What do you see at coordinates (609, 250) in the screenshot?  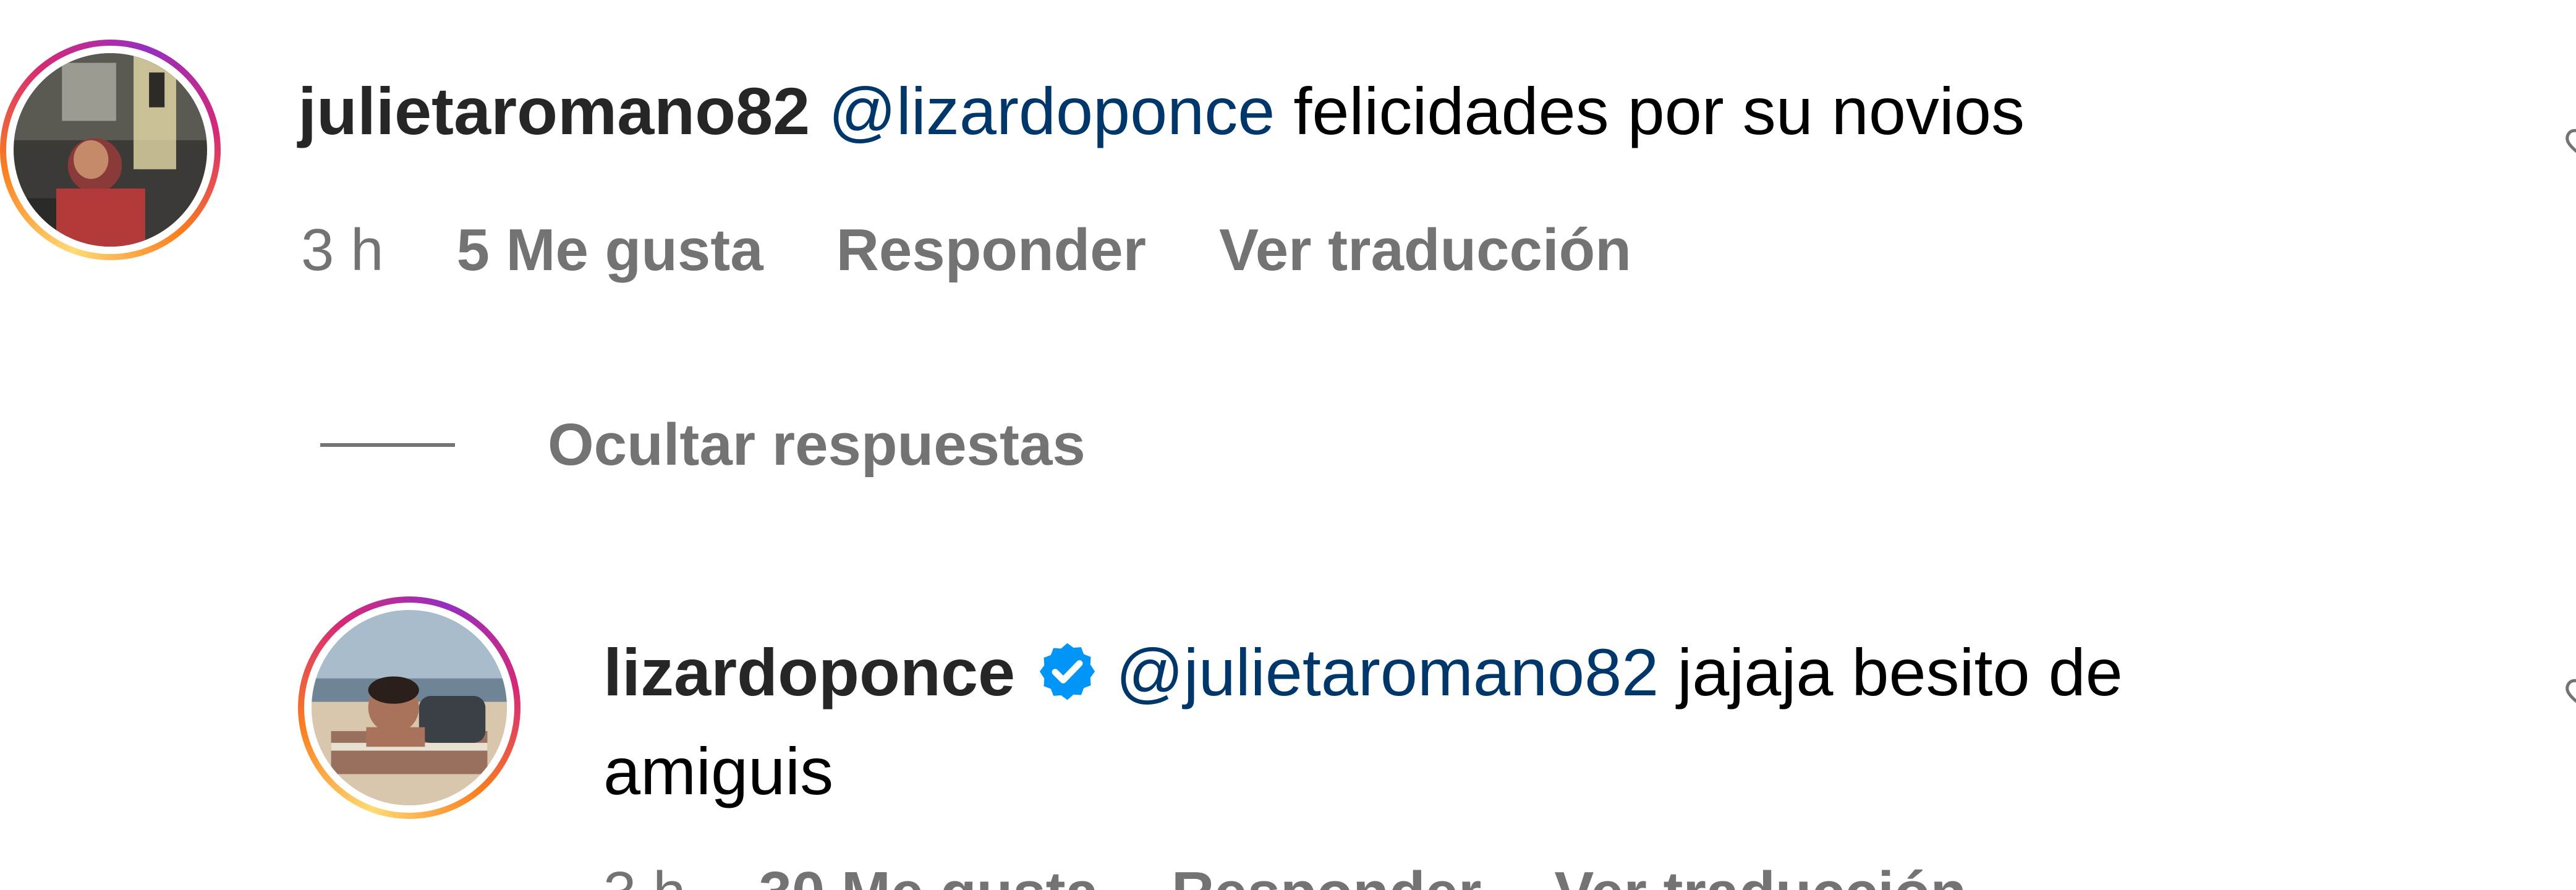 I see `comment-likes-count: 5 Me gusta` at bounding box center [609, 250].